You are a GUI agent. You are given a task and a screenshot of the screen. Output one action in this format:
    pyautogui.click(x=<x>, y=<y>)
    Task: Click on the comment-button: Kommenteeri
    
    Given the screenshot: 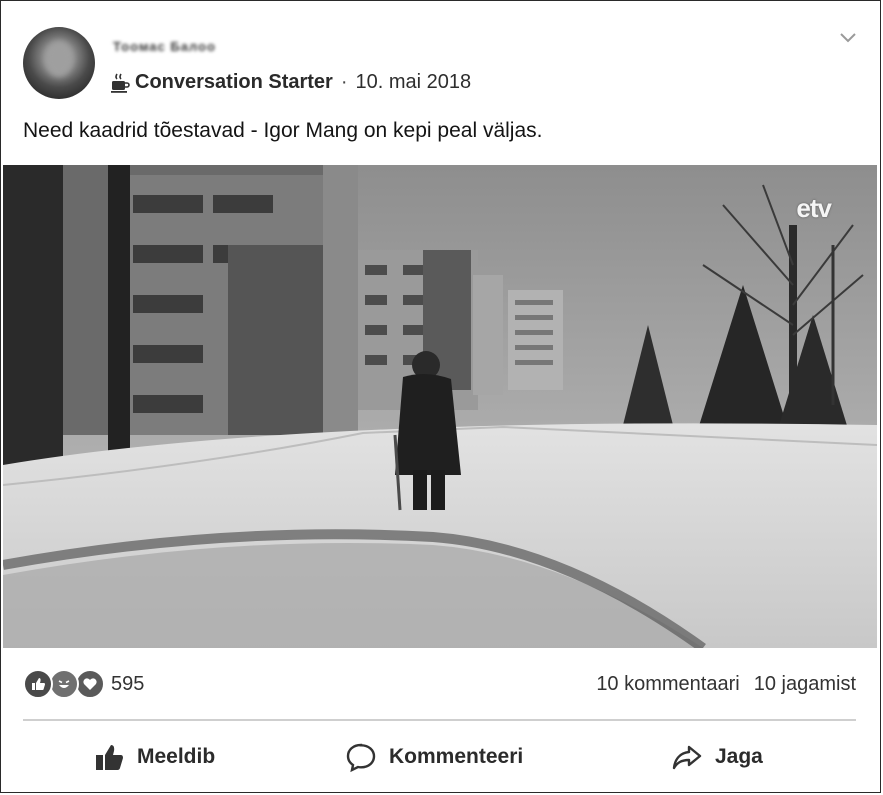 What is the action you would take?
    pyautogui.click(x=434, y=757)
    